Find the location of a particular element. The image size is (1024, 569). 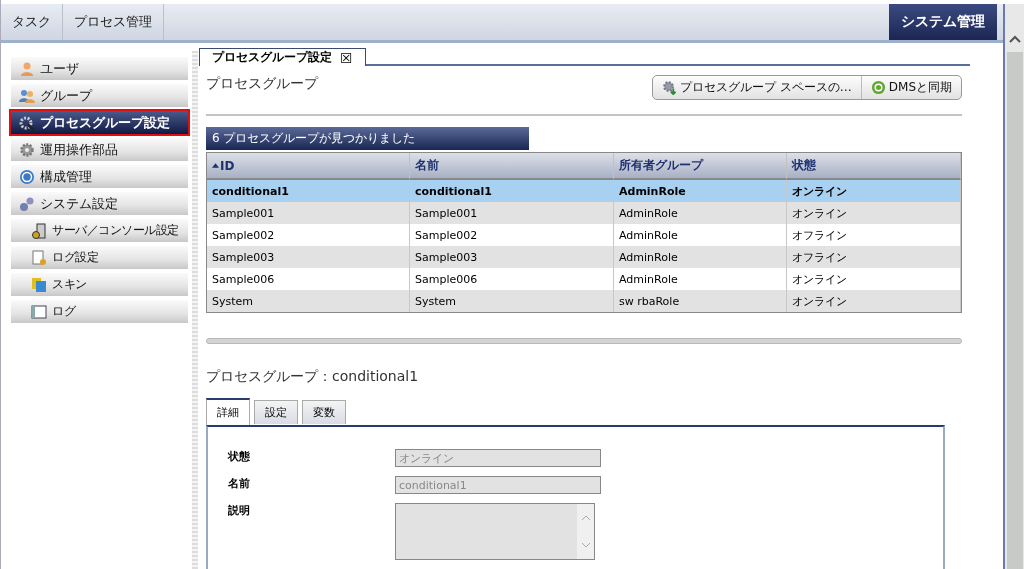

text-area is located at coordinates (495, 531).